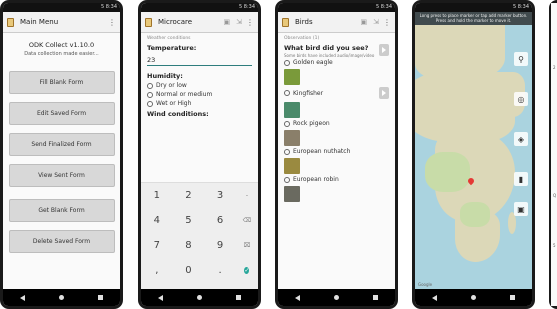 This screenshot has height=309, width=557. What do you see at coordinates (247, 195) in the screenshot?
I see `key-minus: -` at bounding box center [247, 195].